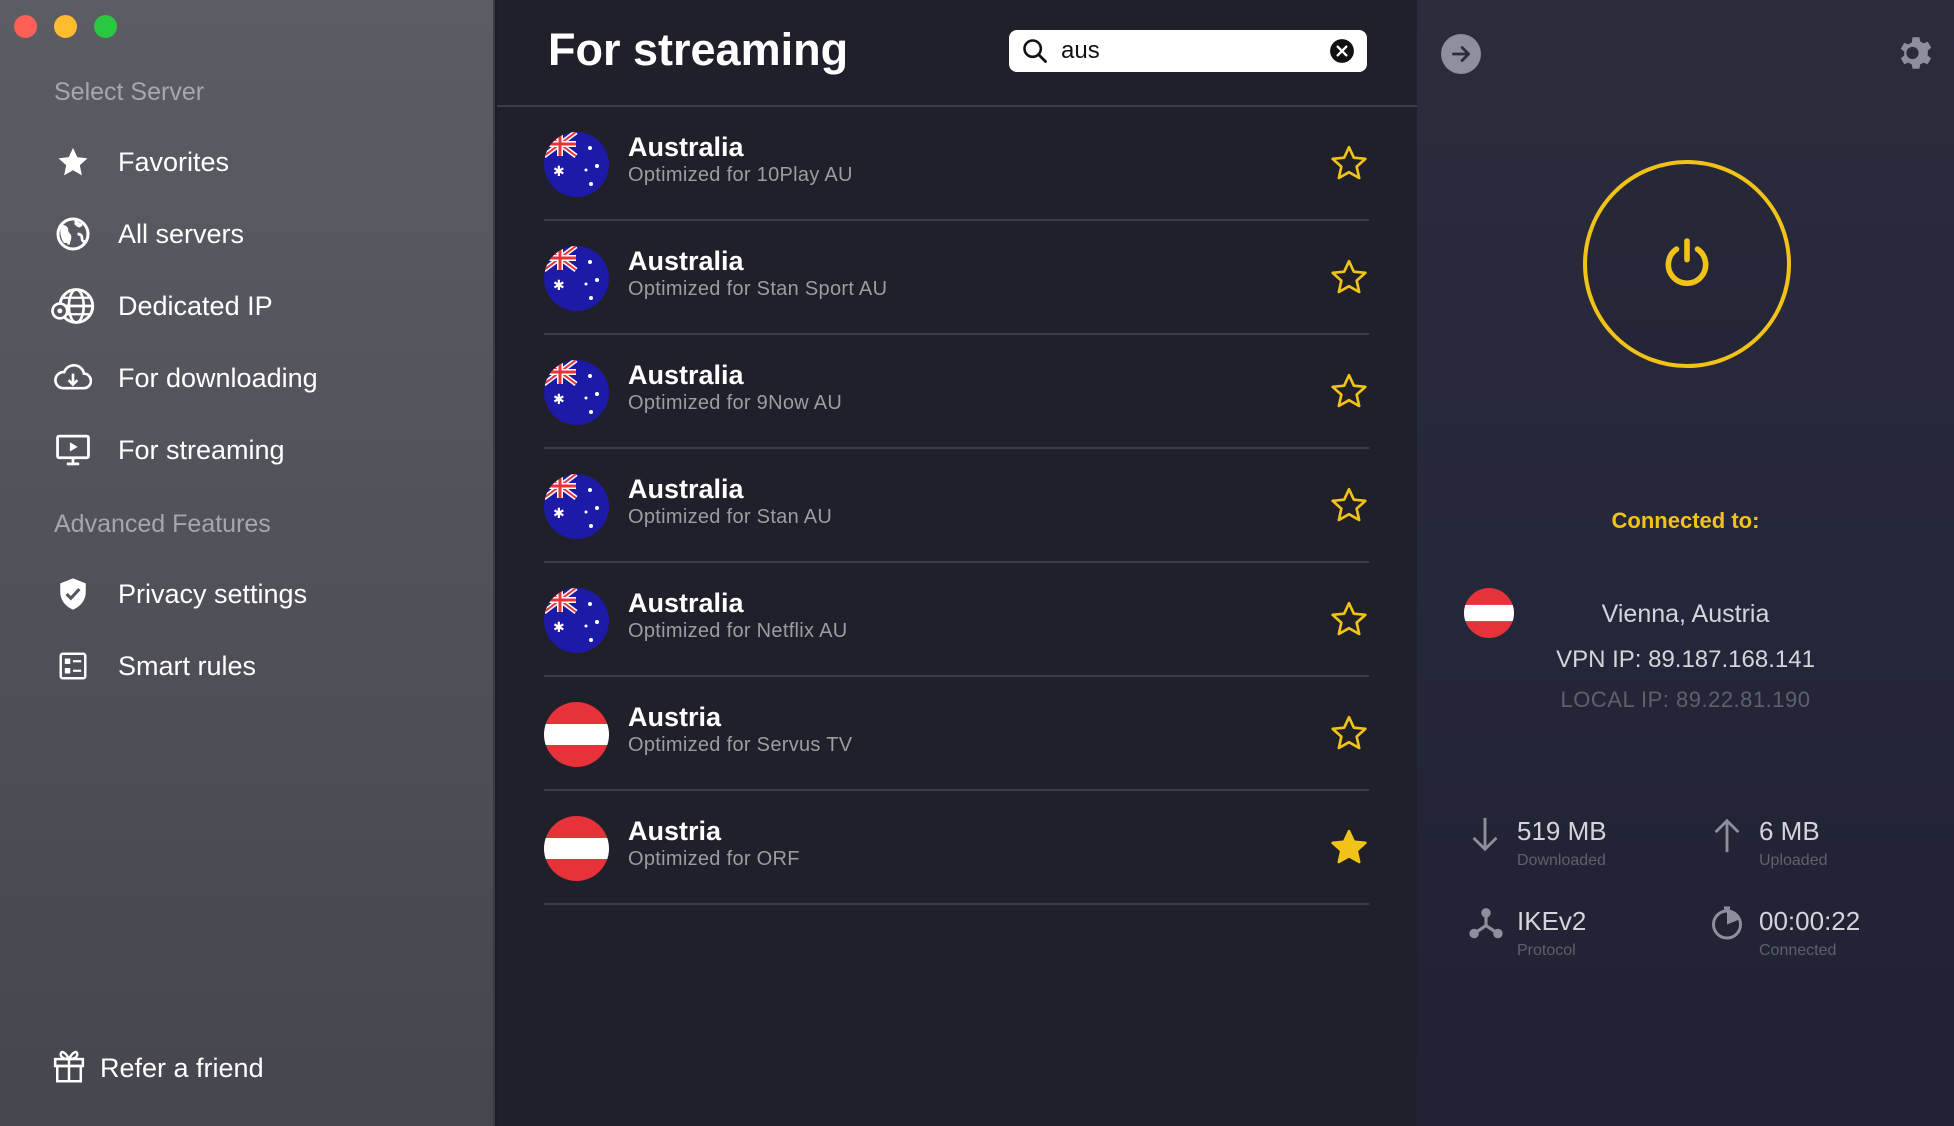 This screenshot has width=1954, height=1126. Describe the element at coordinates (740, 175) in the screenshot. I see `server-subtitle: Optimized for 10Play AU` at that location.